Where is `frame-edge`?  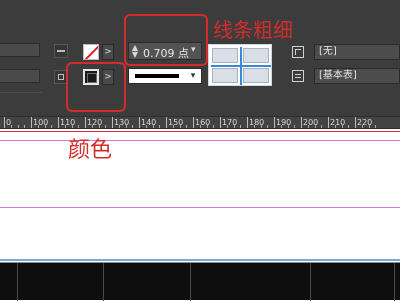 frame-edge is located at coordinates (200, 260).